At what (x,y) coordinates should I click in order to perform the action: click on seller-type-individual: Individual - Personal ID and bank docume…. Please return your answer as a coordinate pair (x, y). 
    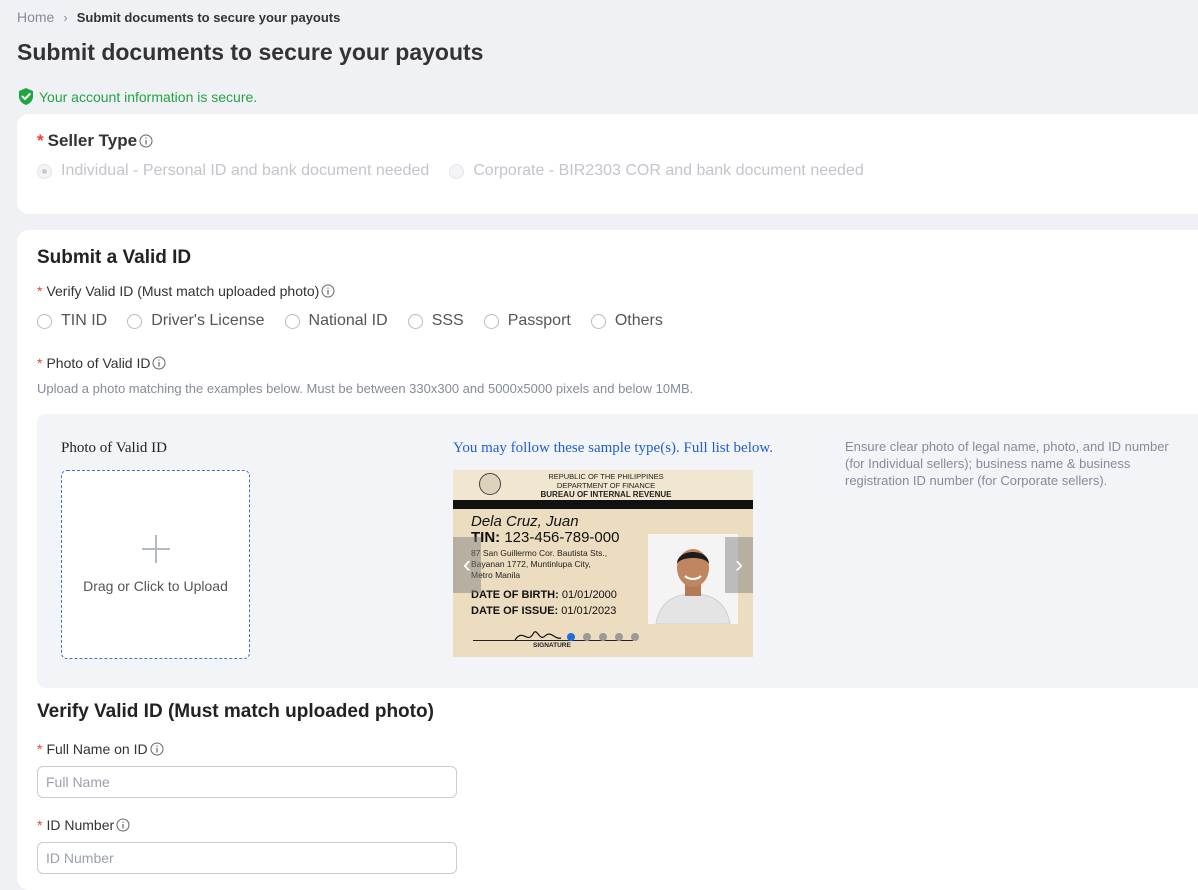
    Looking at the image, I should click on (233, 171).